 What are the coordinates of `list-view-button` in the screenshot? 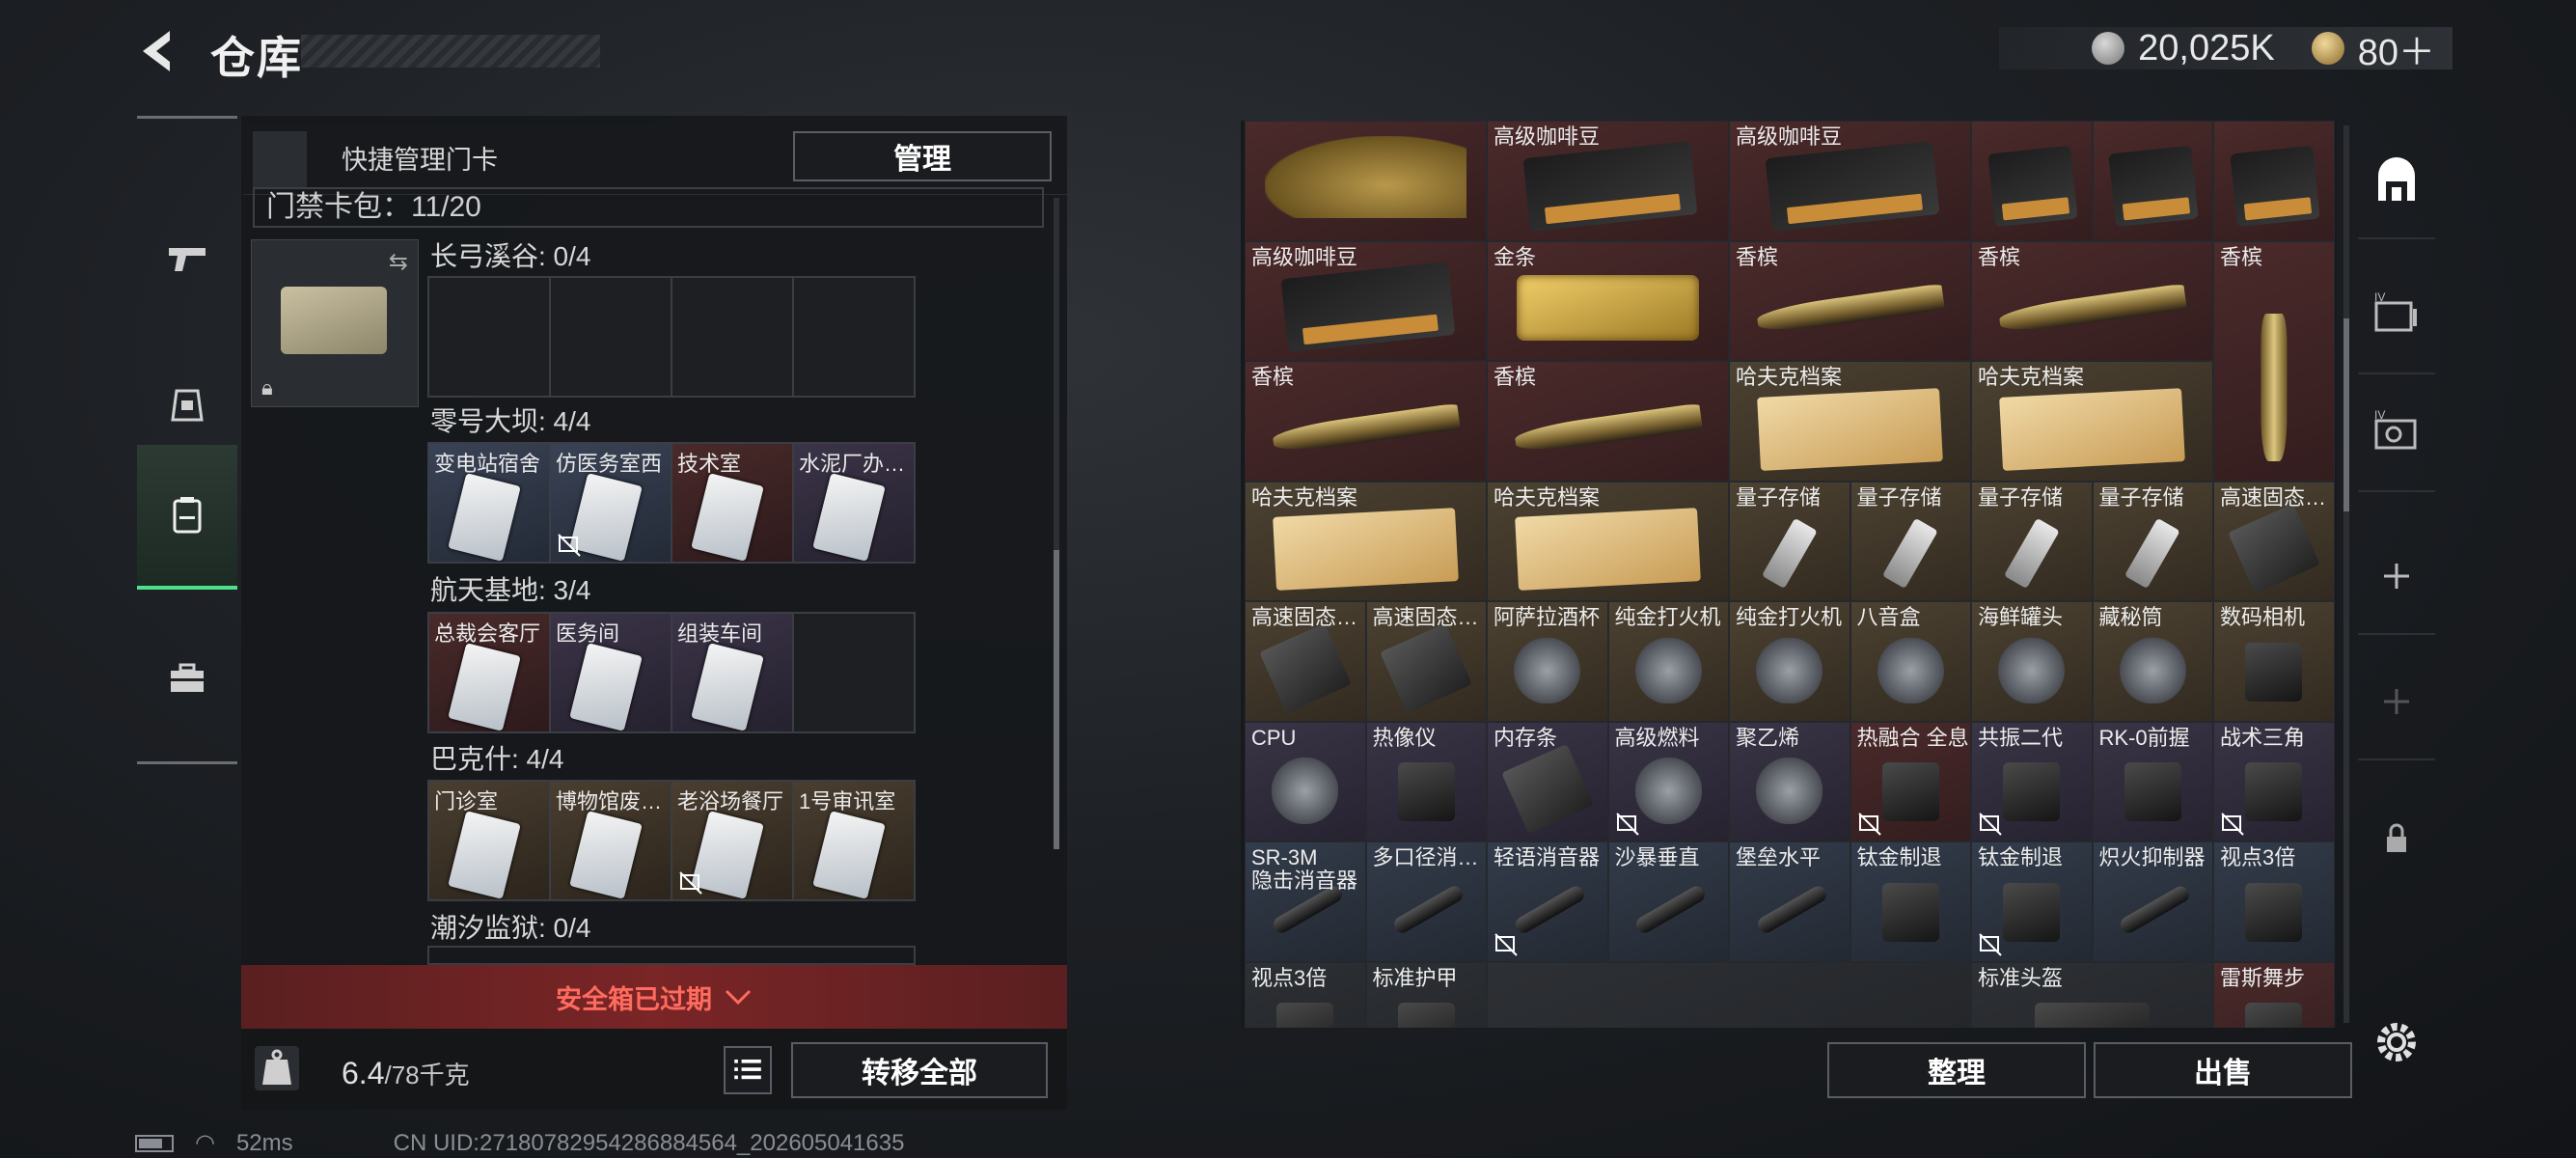 It's located at (748, 1070).